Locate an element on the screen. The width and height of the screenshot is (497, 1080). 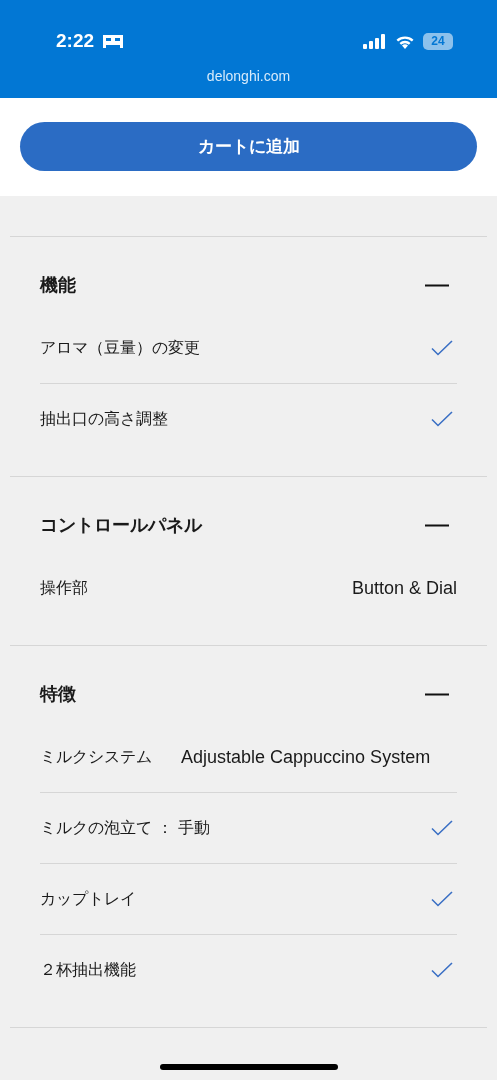
signal-icon is located at coordinates (375, 41).